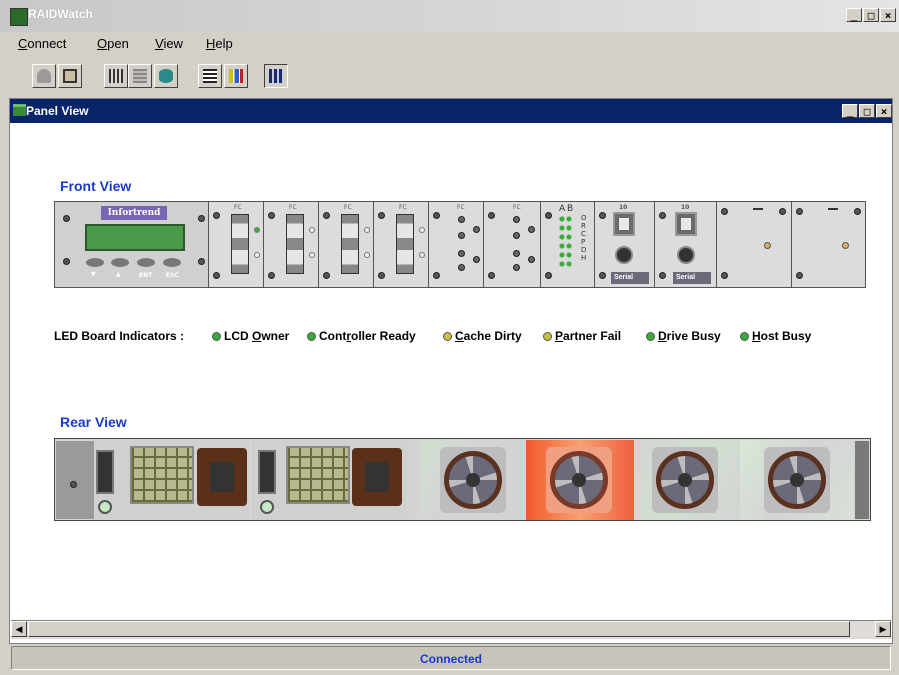 This screenshot has width=899, height=675. What do you see at coordinates (685, 207) in the screenshot?
I see `network-label: 10` at bounding box center [685, 207].